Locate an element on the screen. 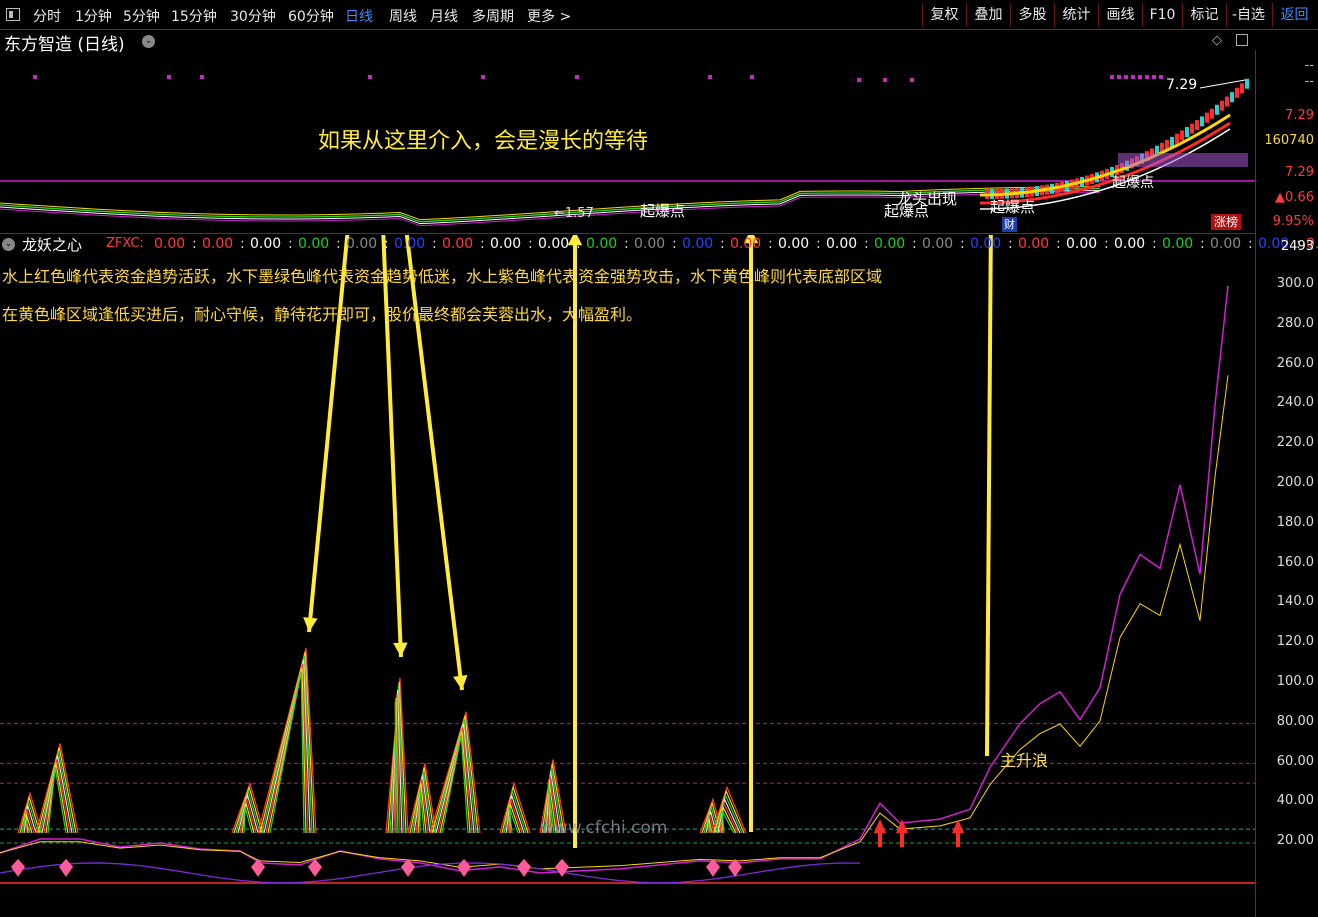  indicator-axis-label: 240.0 is located at coordinates (1295, 403).